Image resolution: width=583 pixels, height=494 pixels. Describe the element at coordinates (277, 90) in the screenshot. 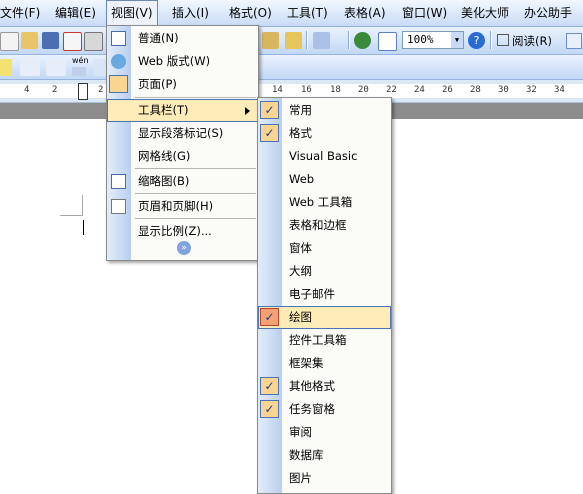

I see `ruler-number: 14` at that location.